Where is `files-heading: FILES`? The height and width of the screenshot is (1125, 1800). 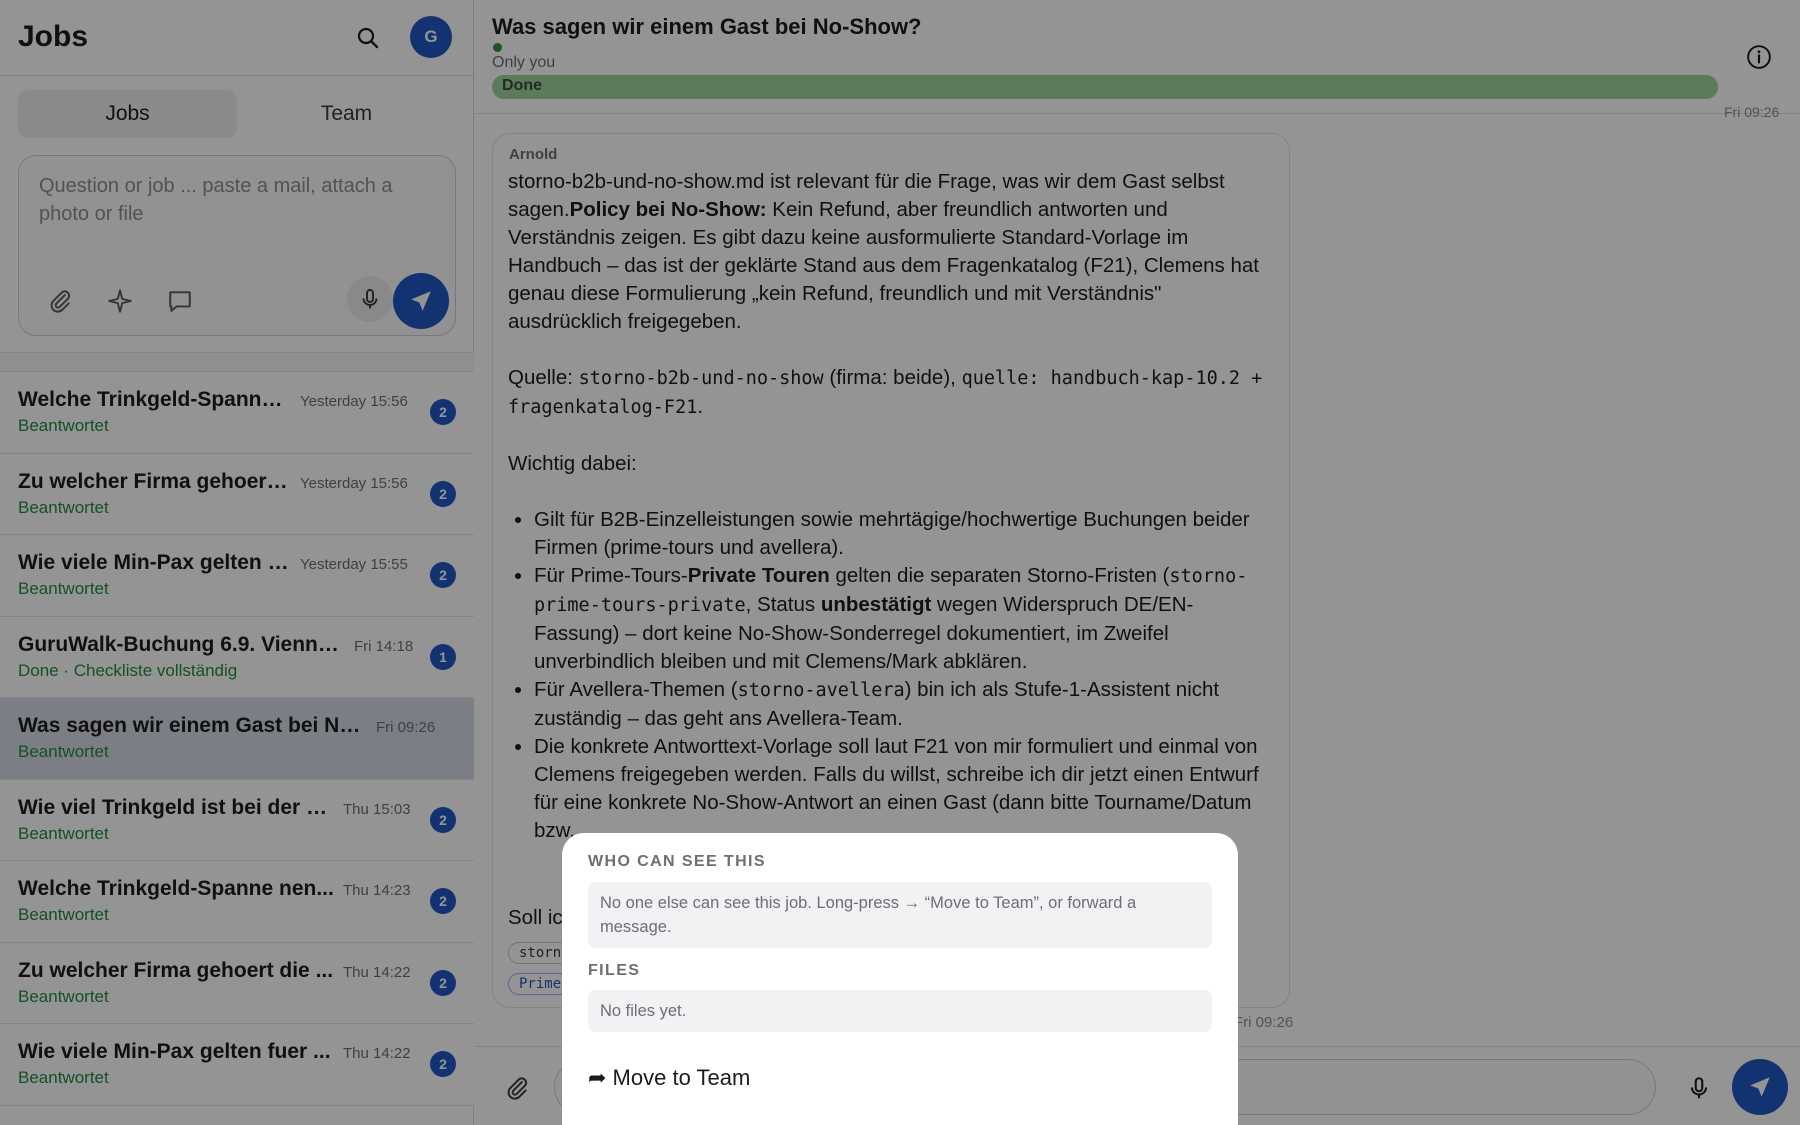
files-heading: FILES is located at coordinates (614, 970).